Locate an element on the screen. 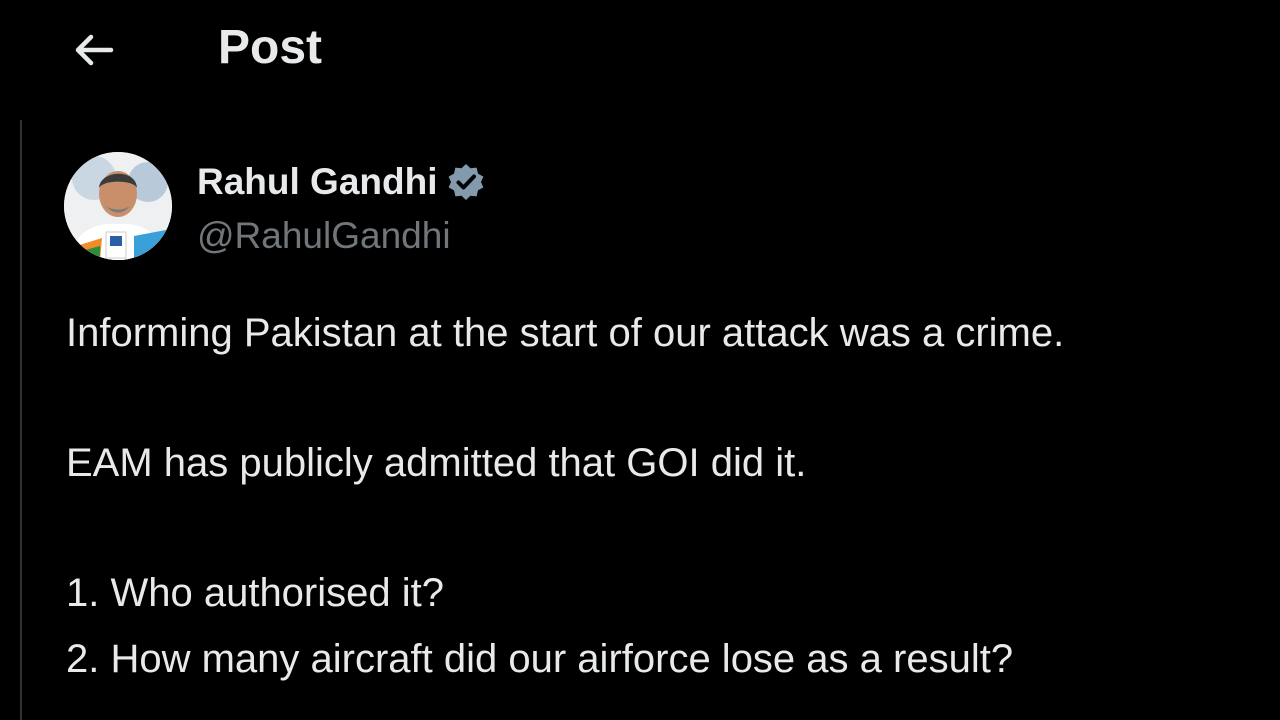 The height and width of the screenshot is (720, 1280). avatar-image is located at coordinates (118, 206).